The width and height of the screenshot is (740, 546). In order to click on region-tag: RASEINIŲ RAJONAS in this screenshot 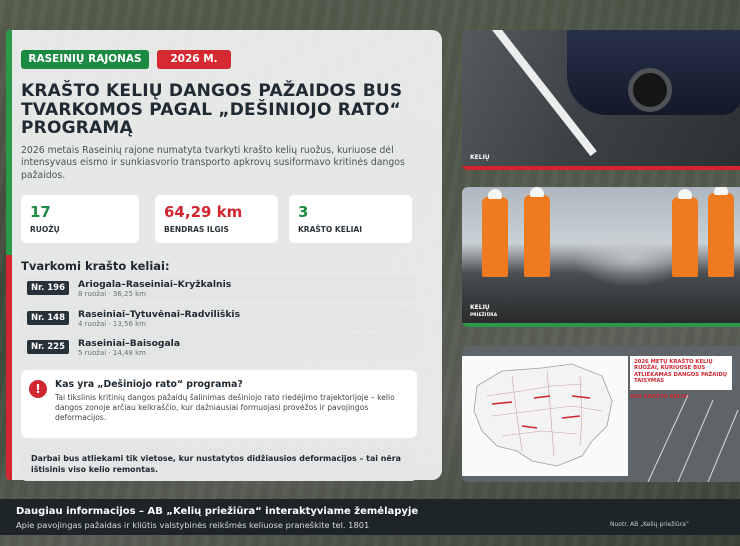, I will do `click(85, 59)`.